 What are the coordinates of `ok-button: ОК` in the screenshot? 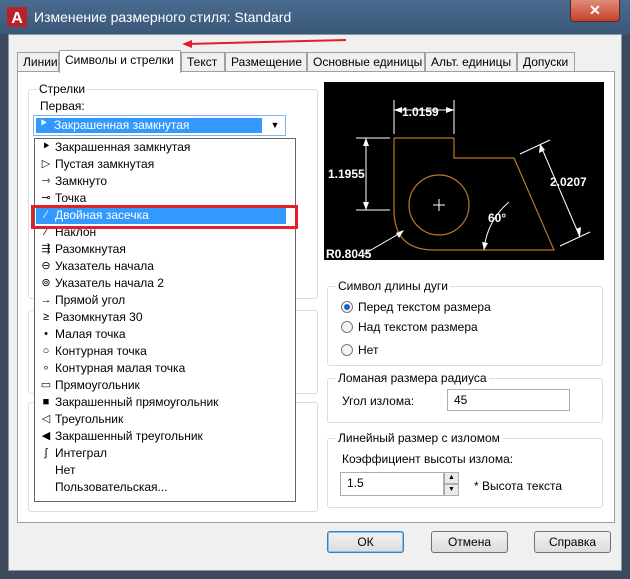 It's located at (365, 542).